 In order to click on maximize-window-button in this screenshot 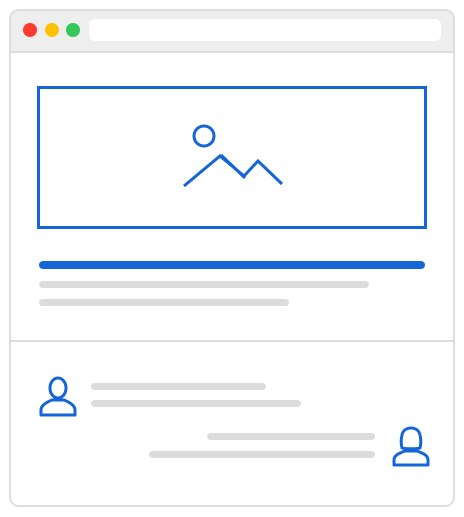, I will do `click(73, 30)`.